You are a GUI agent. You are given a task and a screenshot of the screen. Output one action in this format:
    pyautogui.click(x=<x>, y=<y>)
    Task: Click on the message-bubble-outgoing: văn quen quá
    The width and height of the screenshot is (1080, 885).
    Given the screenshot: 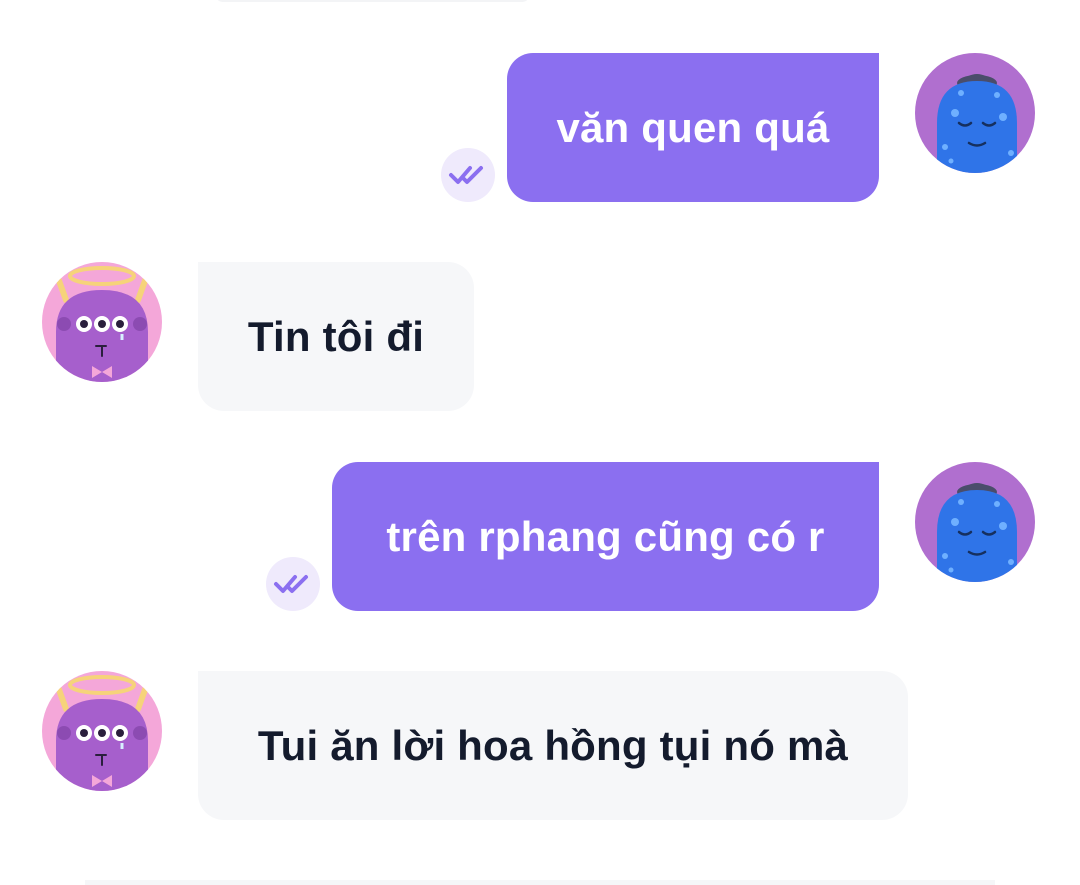 What is the action you would take?
    pyautogui.click(x=693, y=127)
    